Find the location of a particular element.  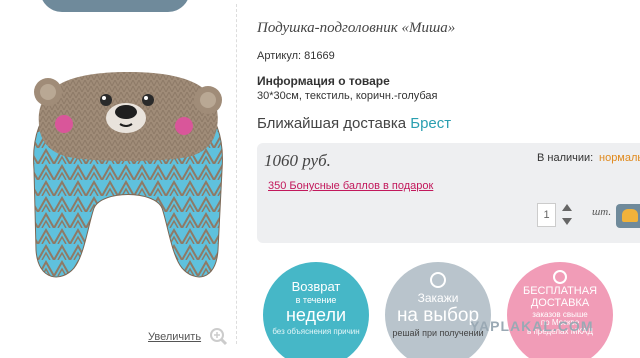

info-text: 30*30см, текстиль, коричн.-голубая is located at coordinates (347, 96).